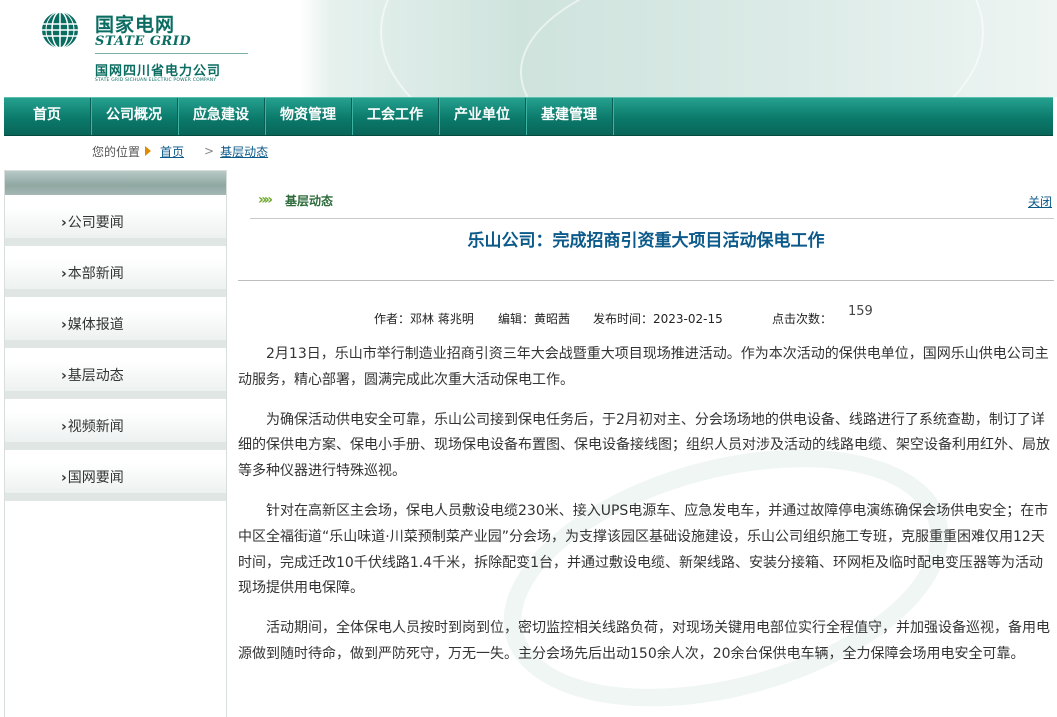  I want to click on sidebar-item-media: ›媒体报道, so click(115, 322).